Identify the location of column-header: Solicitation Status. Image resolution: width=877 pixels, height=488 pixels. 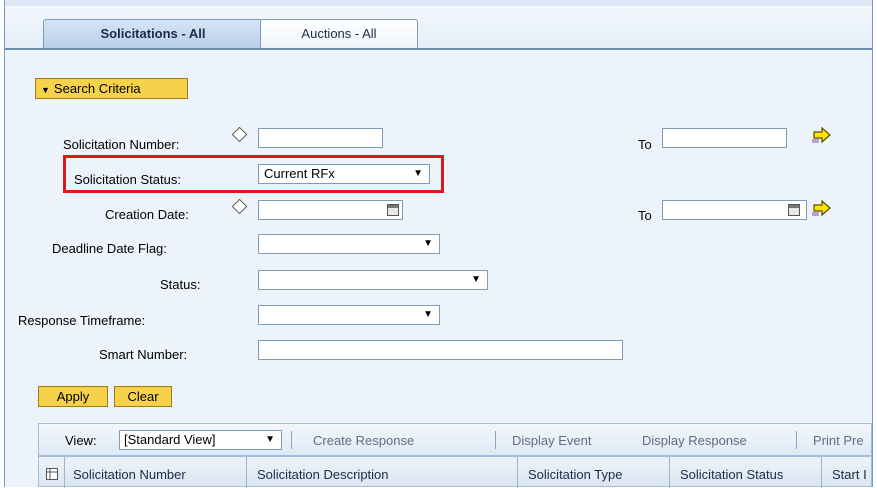
(731, 474).